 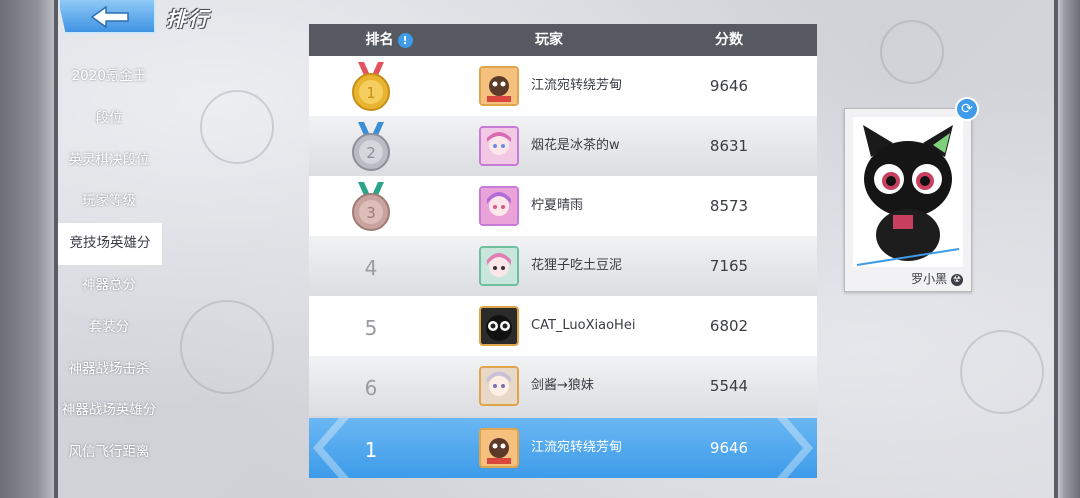 I want to click on back-arrow-icon, so click(x=109, y=17).